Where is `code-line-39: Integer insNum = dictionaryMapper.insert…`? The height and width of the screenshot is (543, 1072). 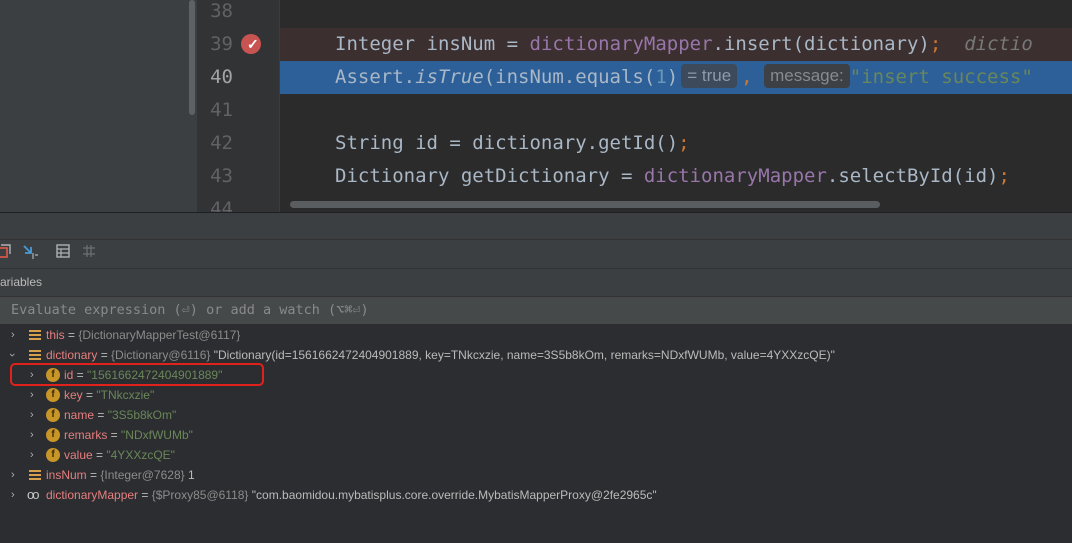
code-line-39: Integer insNum = dictionaryMapper.insert… is located at coordinates (676, 44).